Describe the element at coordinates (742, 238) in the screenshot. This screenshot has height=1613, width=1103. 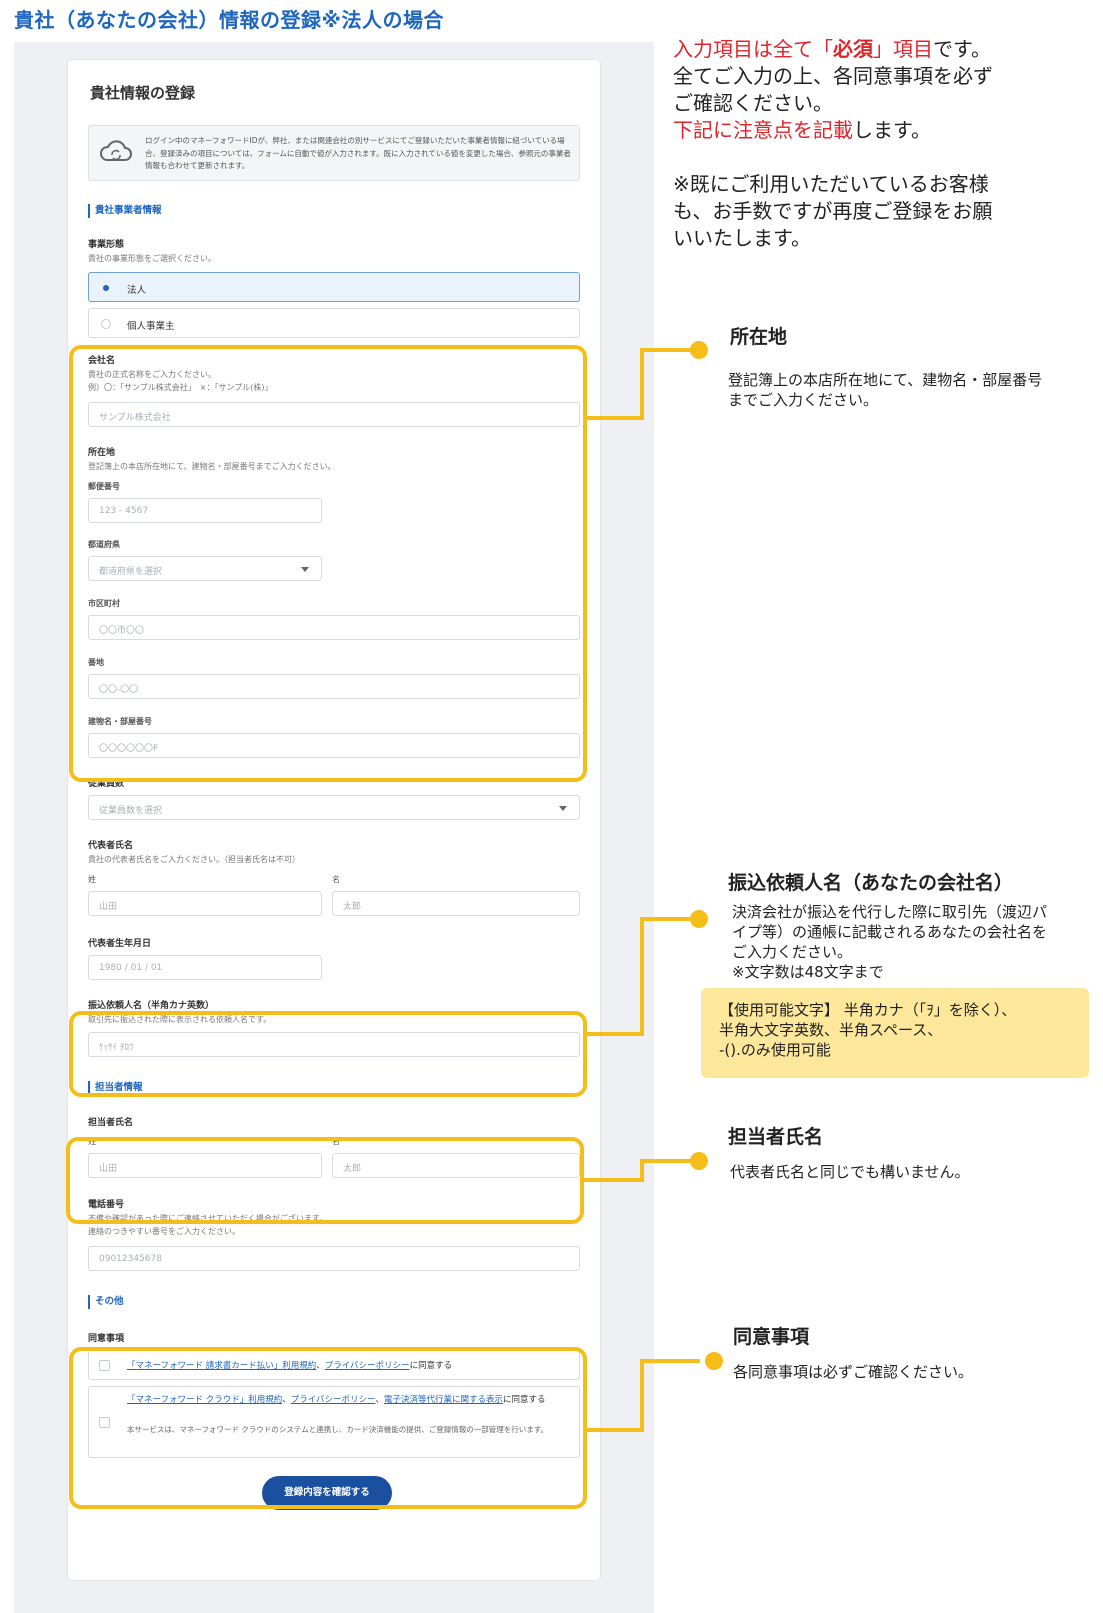
I see `intro-line-7: いいたします。` at that location.